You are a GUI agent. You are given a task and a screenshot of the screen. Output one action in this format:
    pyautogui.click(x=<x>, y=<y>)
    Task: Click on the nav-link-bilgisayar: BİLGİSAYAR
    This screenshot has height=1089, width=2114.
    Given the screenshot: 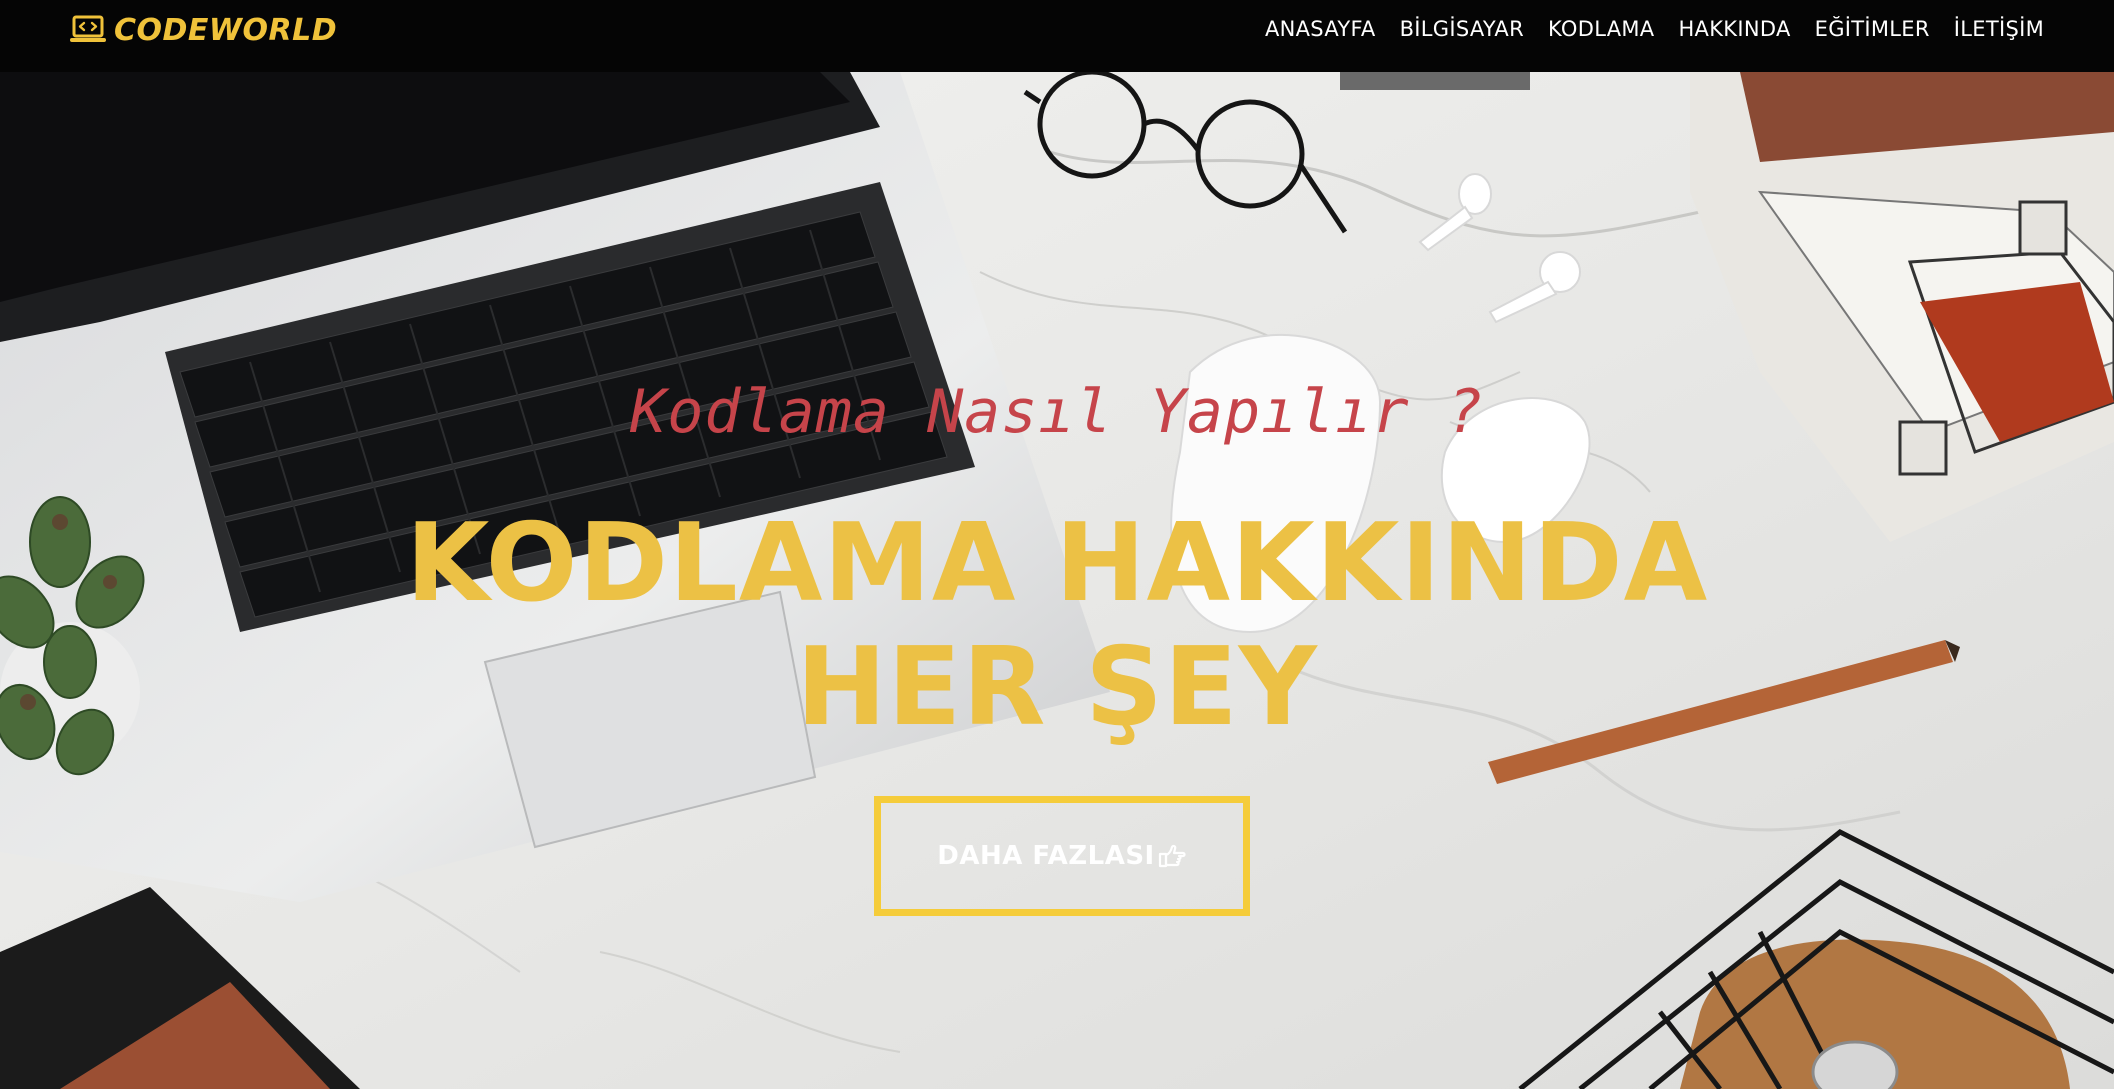 What is the action you would take?
    pyautogui.click(x=1462, y=29)
    